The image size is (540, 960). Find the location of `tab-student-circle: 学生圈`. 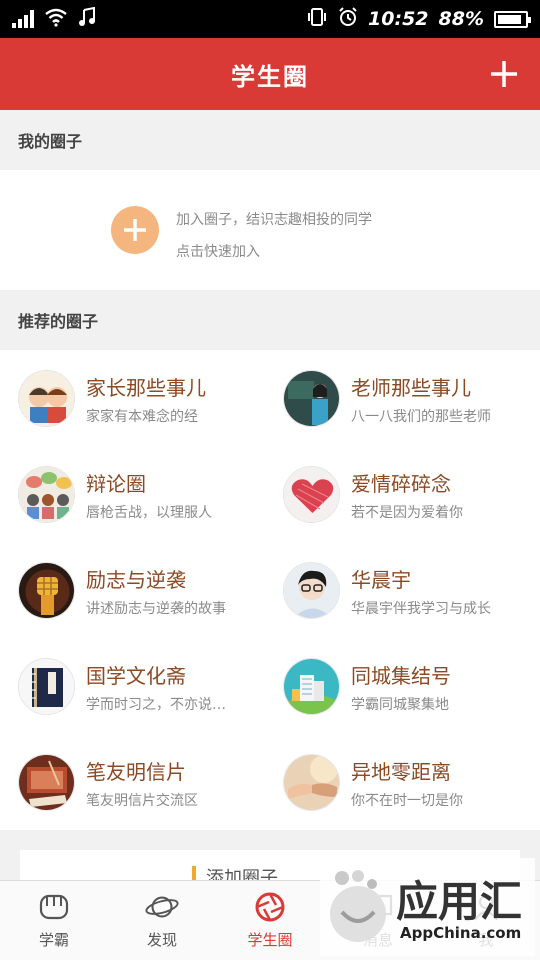

tab-student-circle: 学生圈 is located at coordinates (270, 920).